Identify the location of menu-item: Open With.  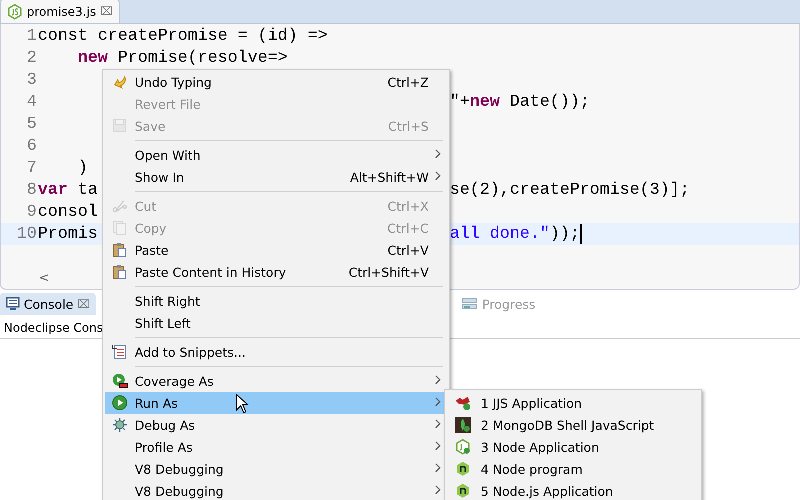
(277, 155).